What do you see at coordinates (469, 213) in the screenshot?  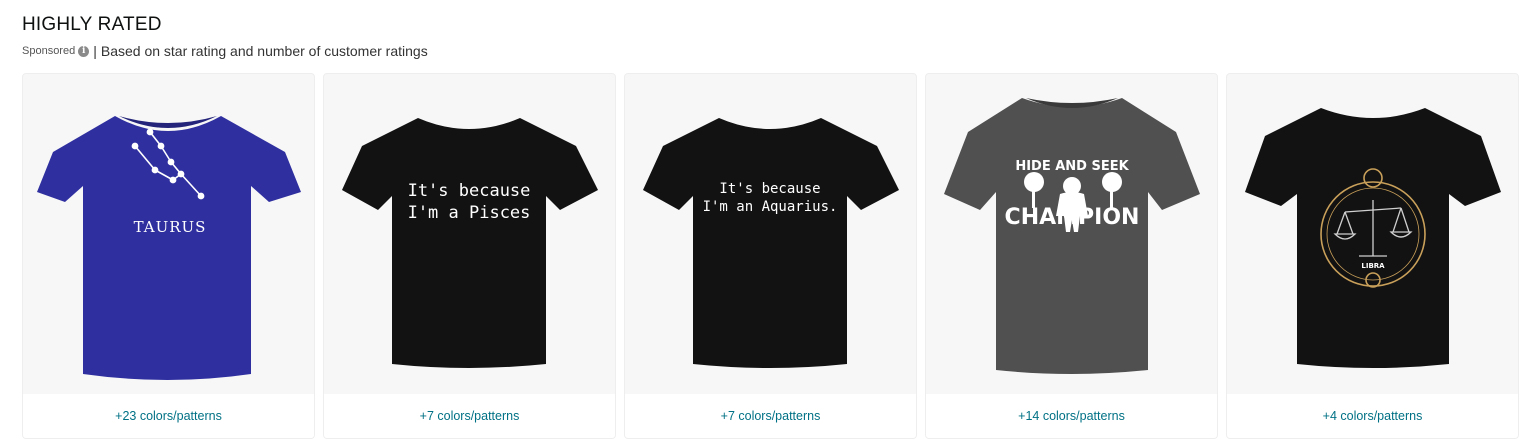 I see `design-text-line-2: I'm a Pisces` at bounding box center [469, 213].